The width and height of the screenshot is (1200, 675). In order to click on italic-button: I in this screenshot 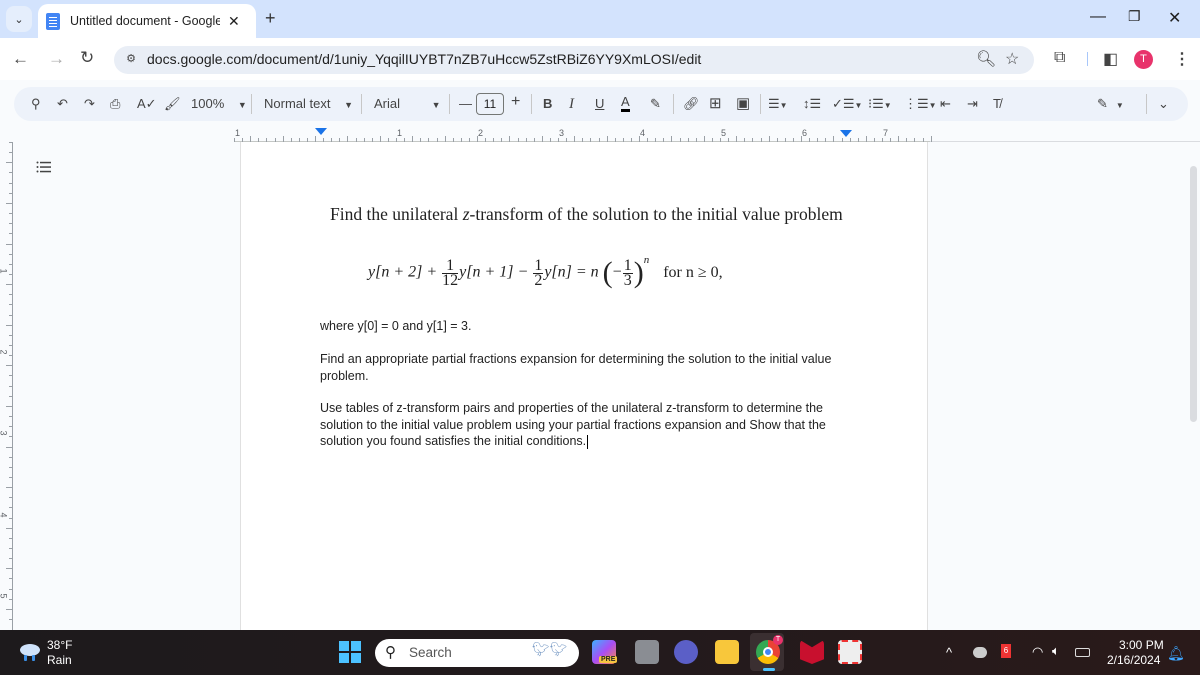, I will do `click(571, 104)`.